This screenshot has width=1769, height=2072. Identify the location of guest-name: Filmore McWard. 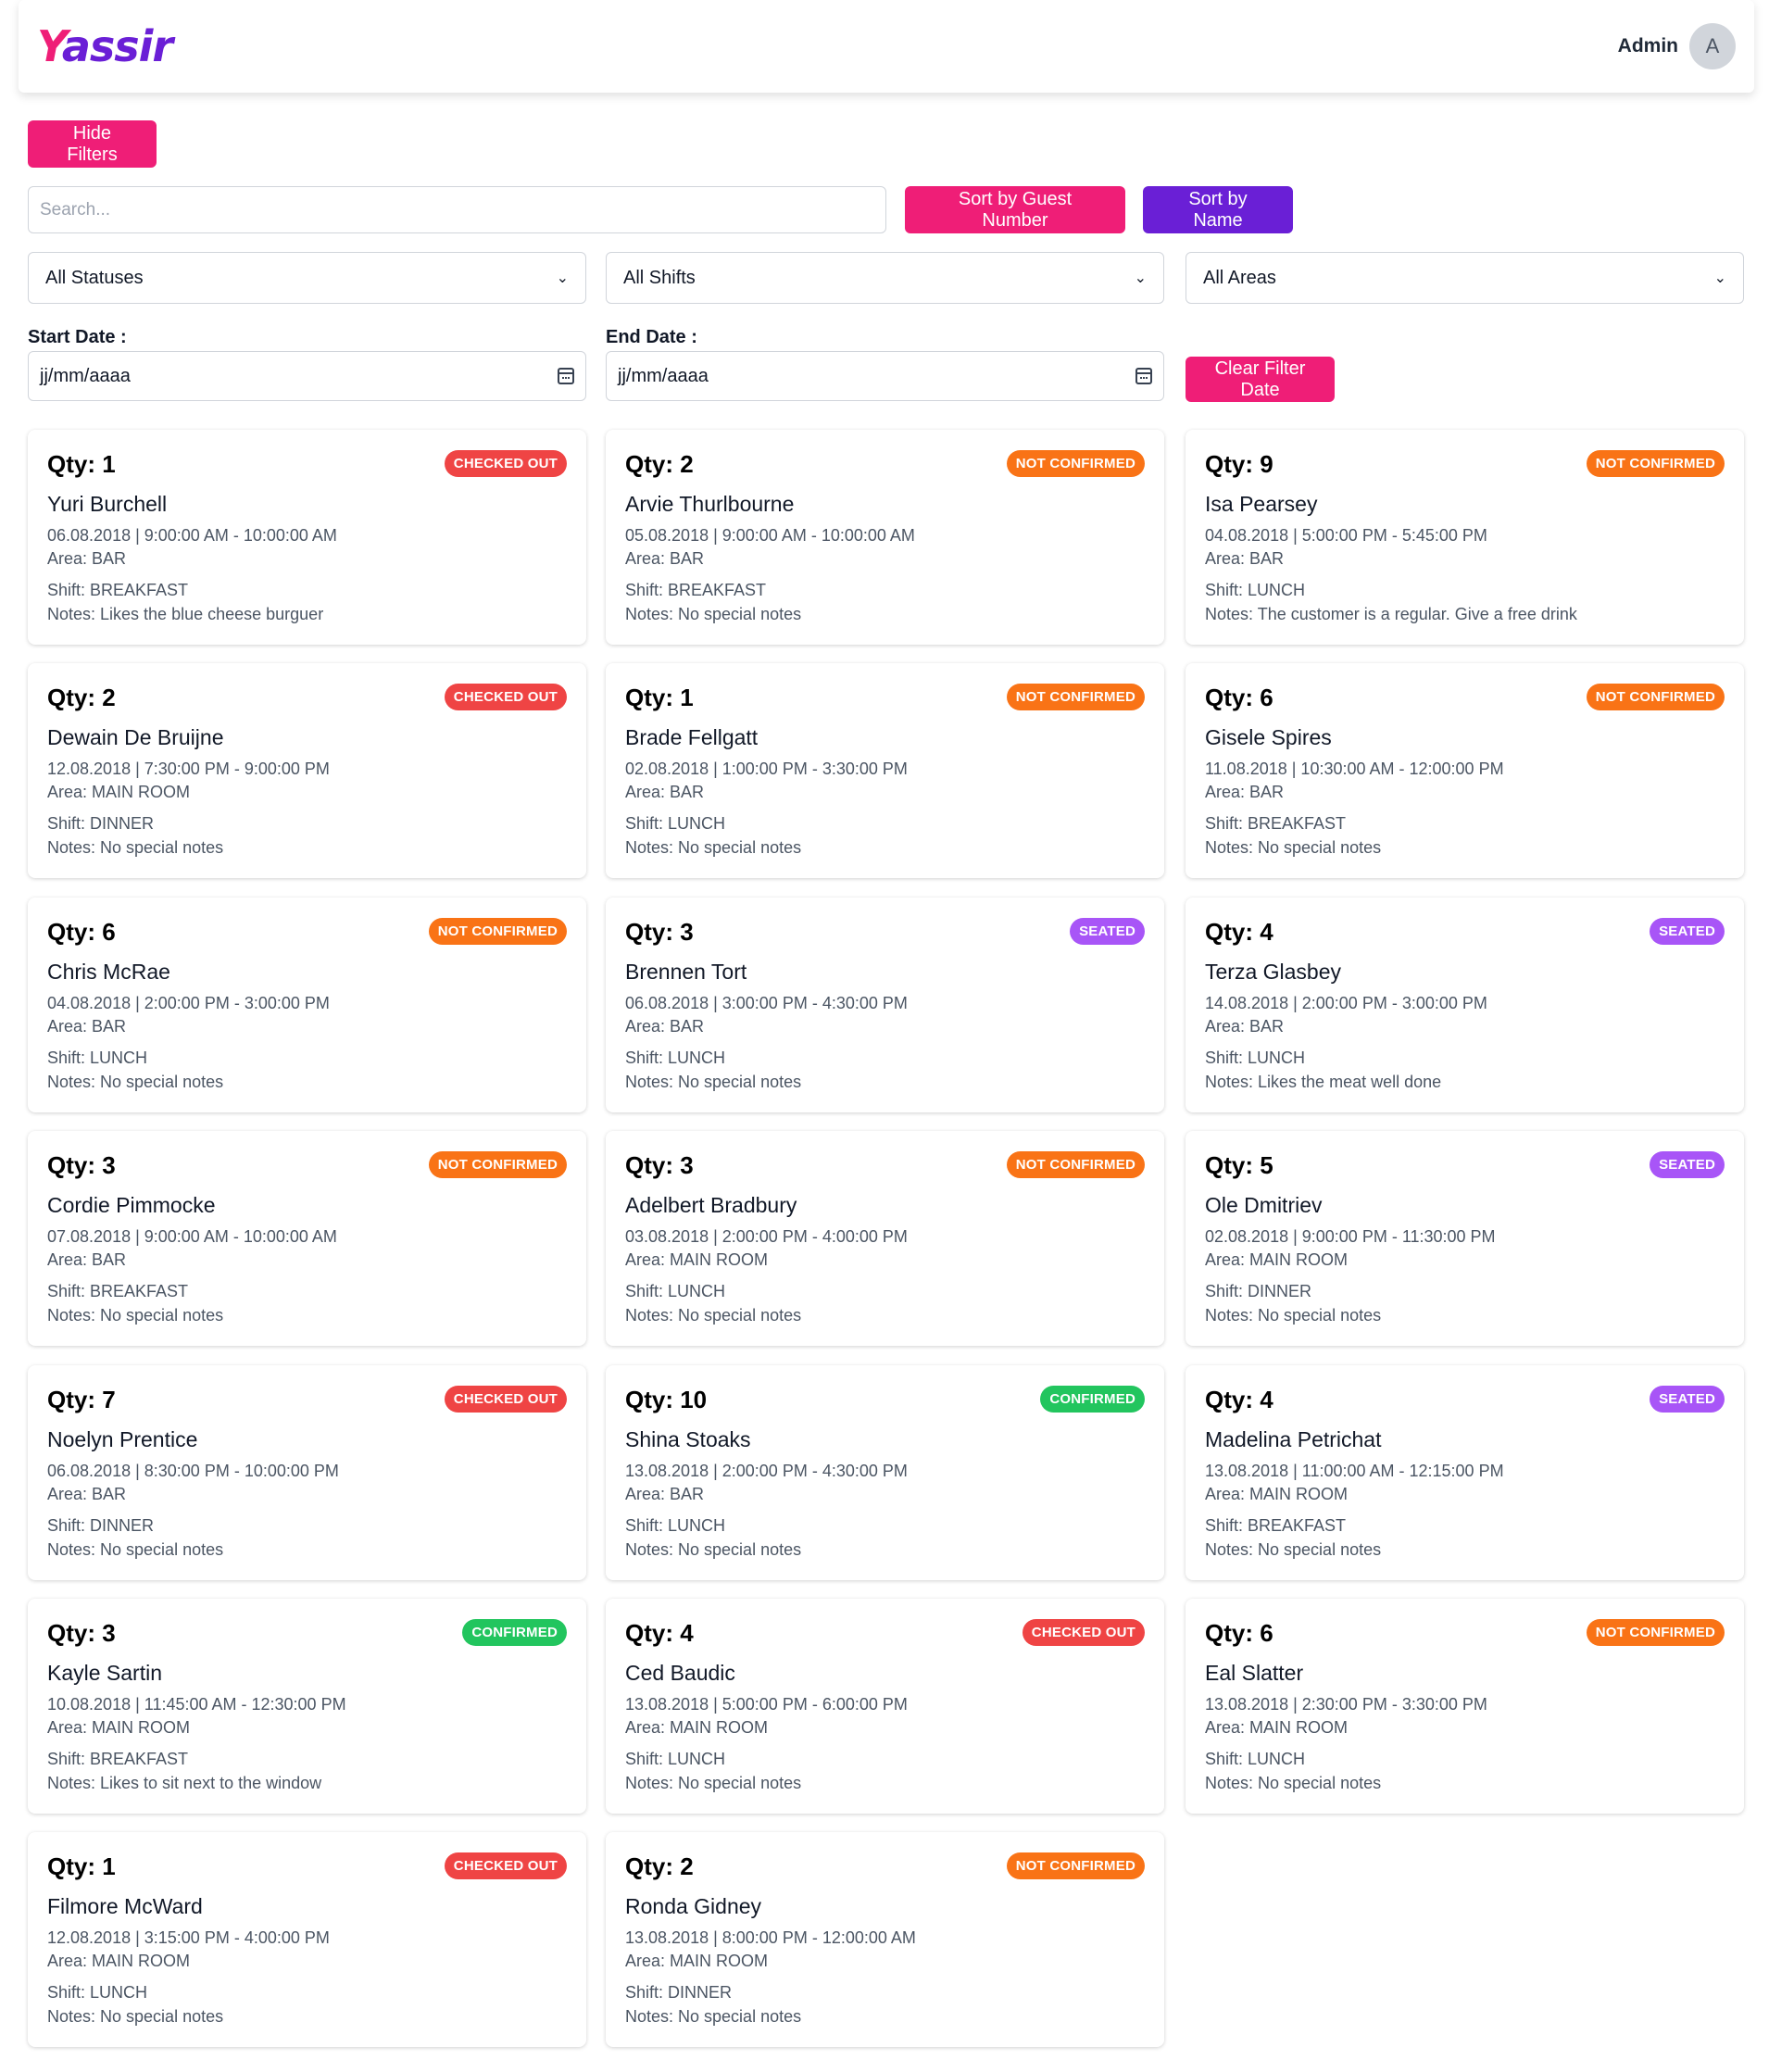
(125, 1906).